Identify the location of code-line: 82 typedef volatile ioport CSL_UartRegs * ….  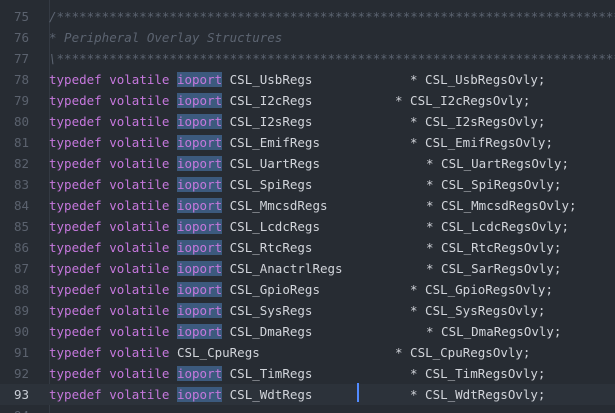
(307, 163).